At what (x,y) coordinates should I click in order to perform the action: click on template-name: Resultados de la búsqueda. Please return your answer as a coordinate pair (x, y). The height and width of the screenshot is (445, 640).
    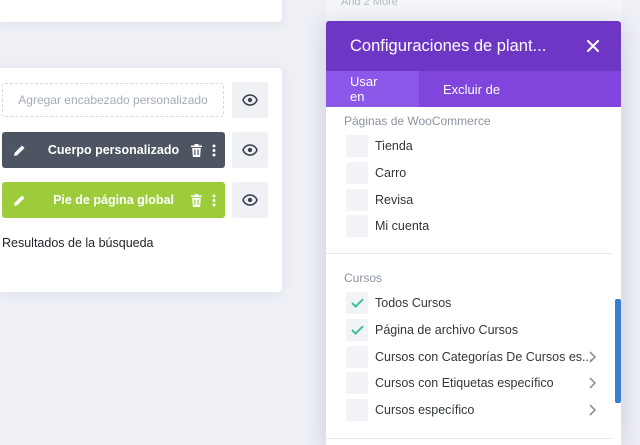
    Looking at the image, I should click on (78, 243).